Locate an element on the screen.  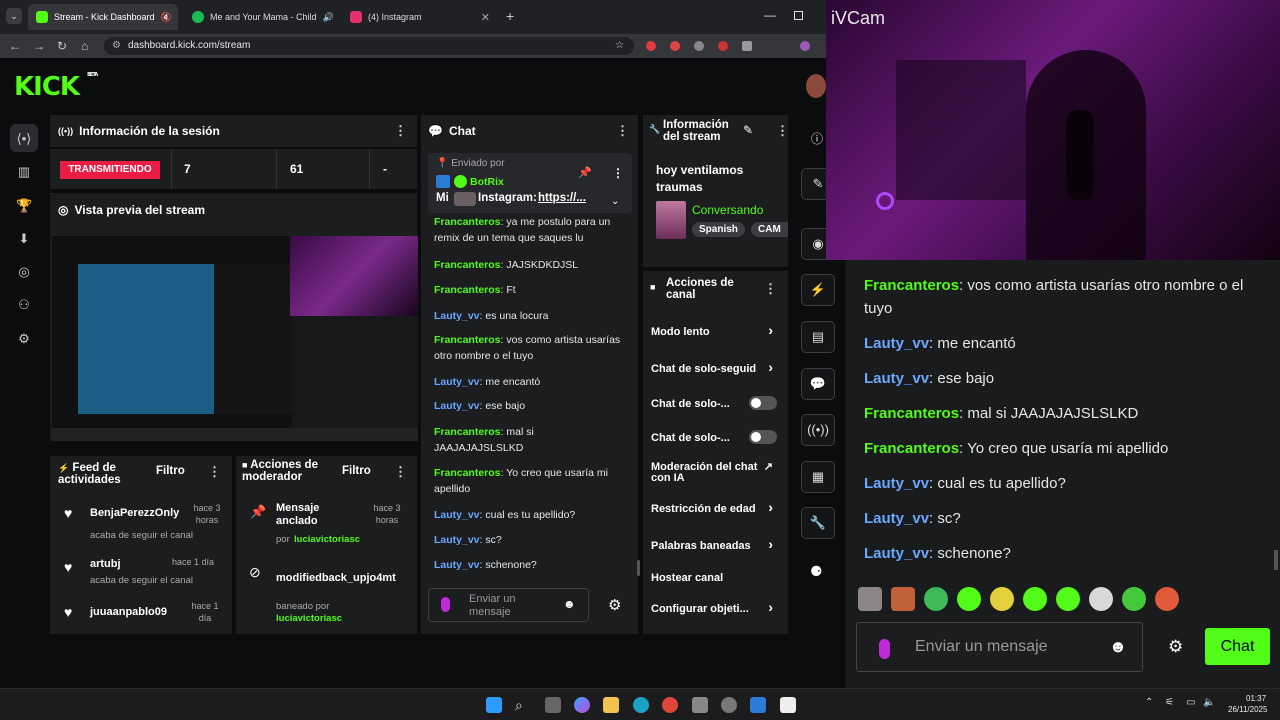
stream-preview-video is located at coordinates (235, 338).